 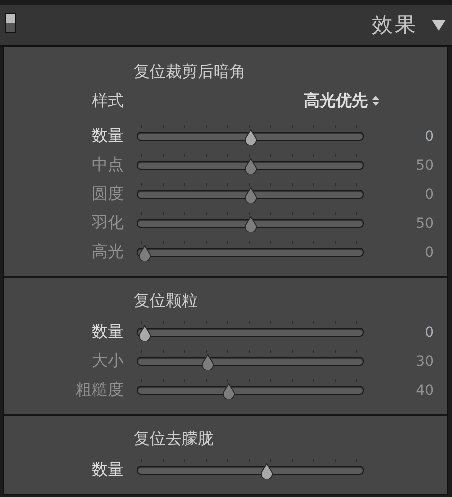 I want to click on panel-title: 效果, so click(x=395, y=25).